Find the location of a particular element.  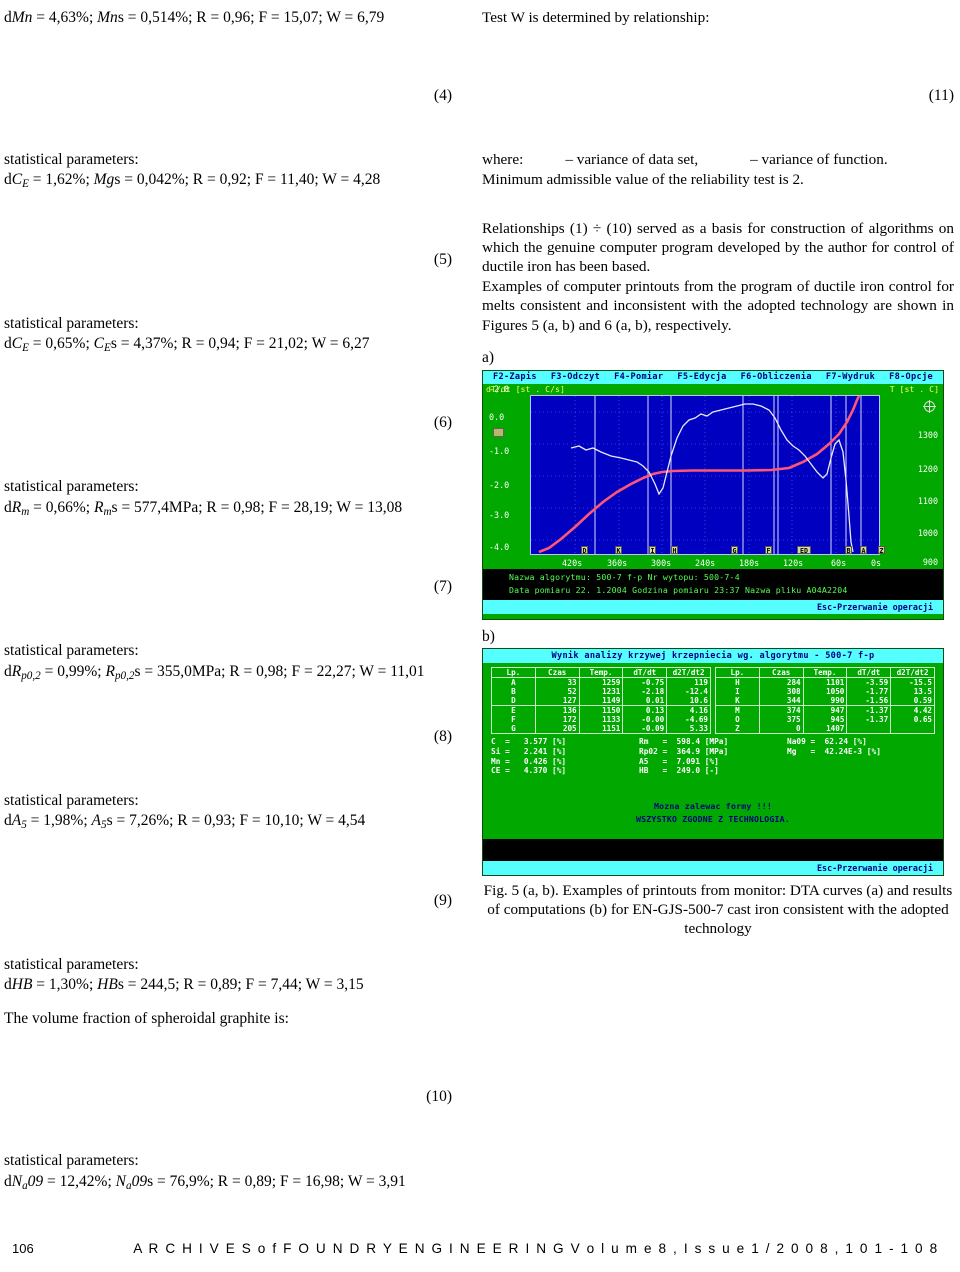

stat-head-11: statistical parameters: is located at coordinates (71, 1161).